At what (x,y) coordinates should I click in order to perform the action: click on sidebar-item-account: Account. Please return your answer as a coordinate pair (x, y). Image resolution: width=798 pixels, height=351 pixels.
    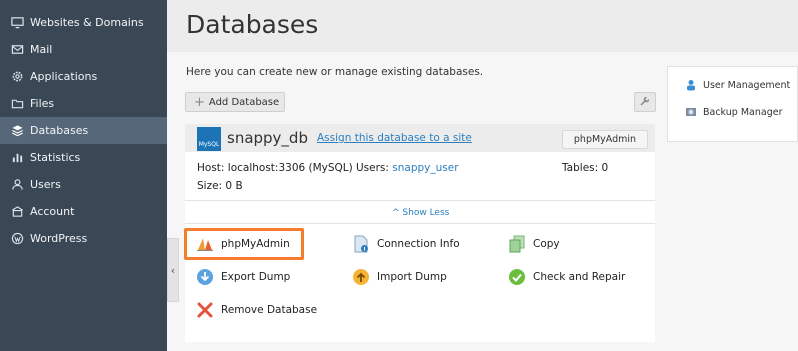
    Looking at the image, I should click on (83, 211).